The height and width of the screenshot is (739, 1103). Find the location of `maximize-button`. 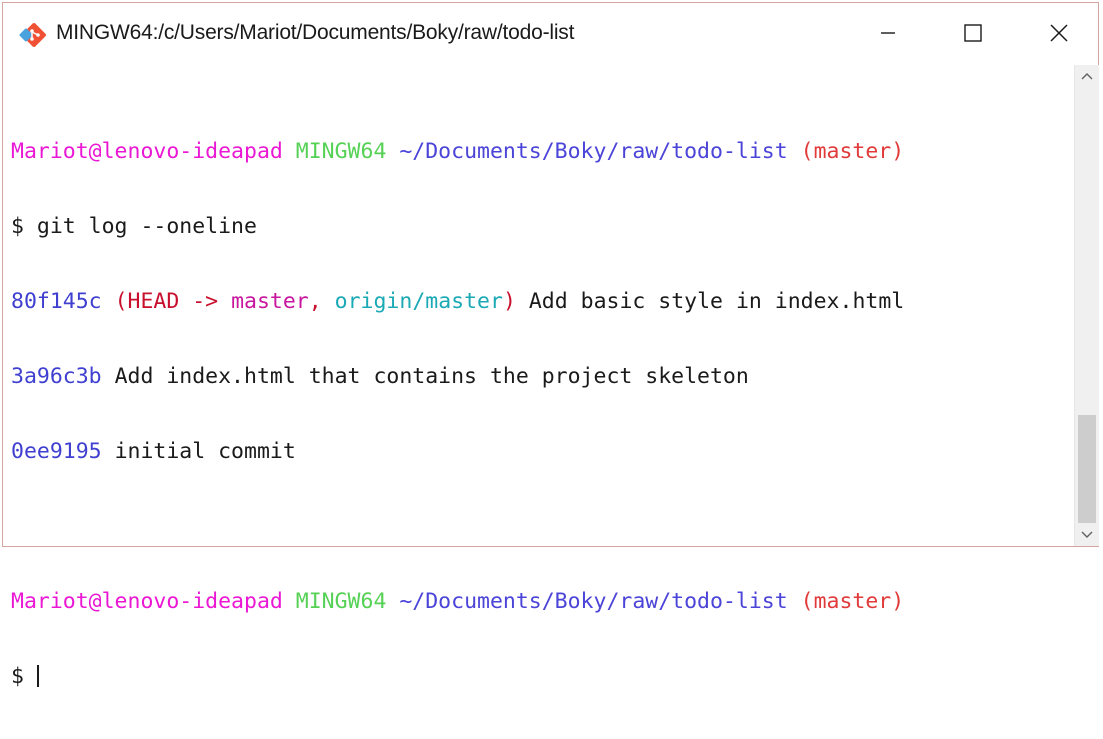

maximize-button is located at coordinates (973, 33).